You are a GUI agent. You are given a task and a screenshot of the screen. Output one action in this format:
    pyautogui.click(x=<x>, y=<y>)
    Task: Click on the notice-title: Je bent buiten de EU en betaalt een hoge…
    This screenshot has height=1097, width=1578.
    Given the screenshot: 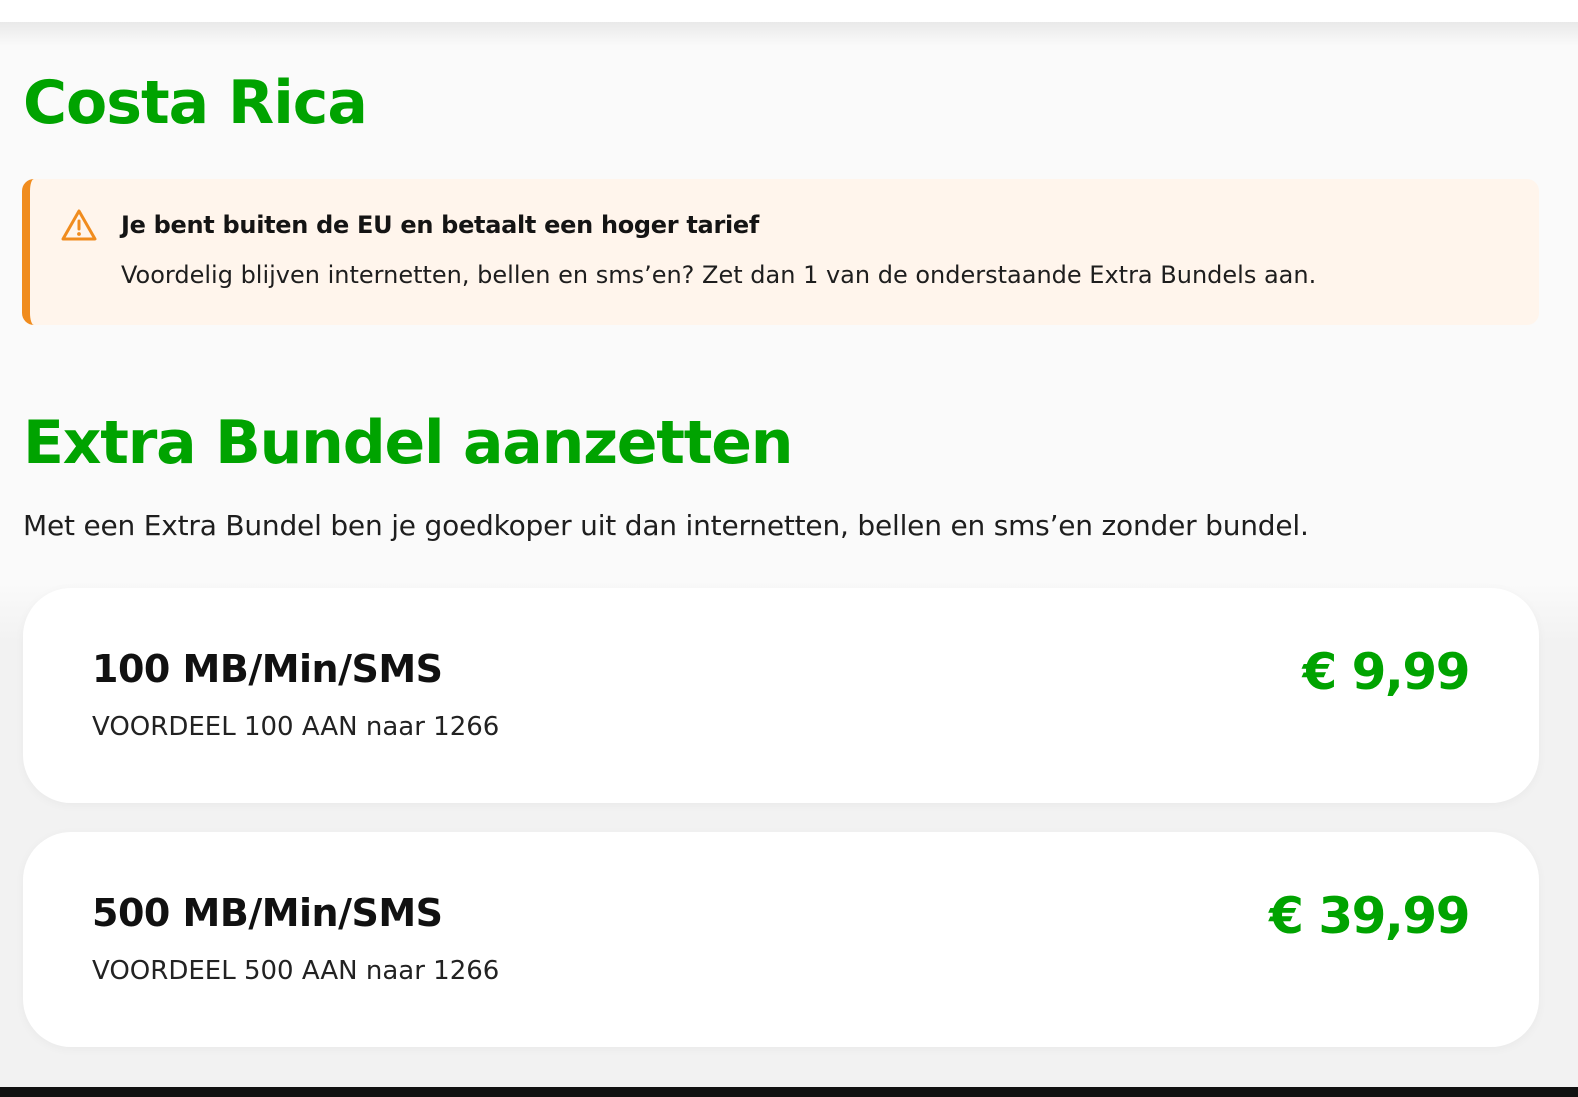 What is the action you would take?
    pyautogui.click(x=440, y=225)
    